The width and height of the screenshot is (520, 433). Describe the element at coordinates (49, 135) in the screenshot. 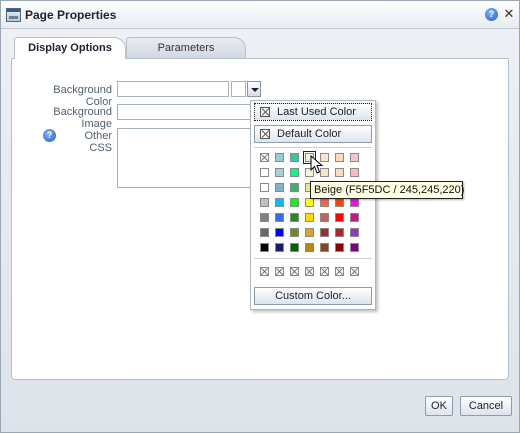

I see `other-css-help-icon: ?` at that location.